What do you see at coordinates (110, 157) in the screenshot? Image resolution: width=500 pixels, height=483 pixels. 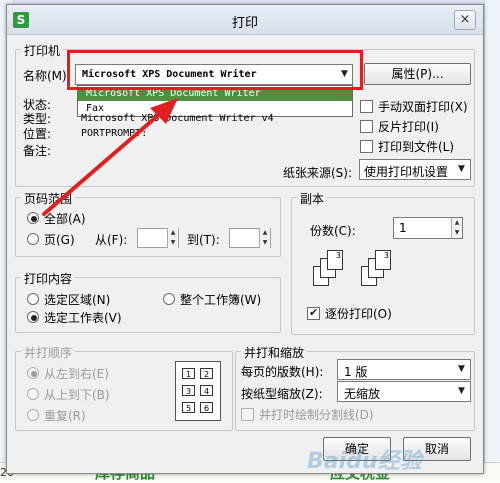 I see `annotation-arrow` at bounding box center [110, 157].